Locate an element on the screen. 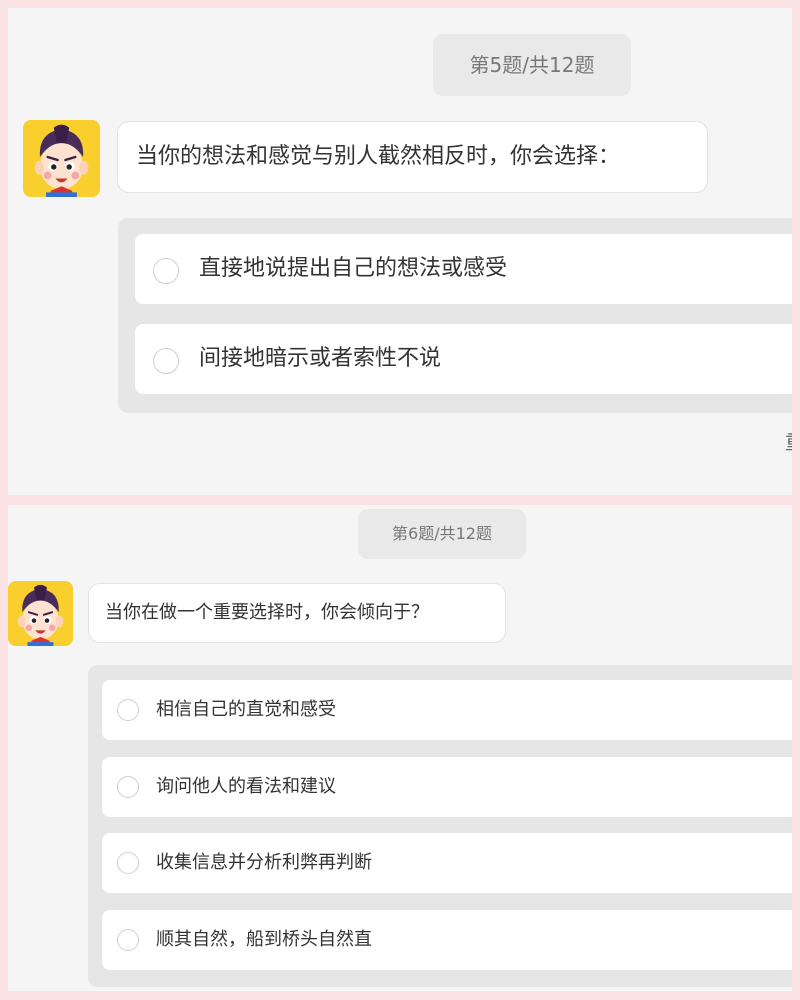 The height and width of the screenshot is (1000, 800). option-item: 相信自己的直觉和感受 is located at coordinates (447, 710).